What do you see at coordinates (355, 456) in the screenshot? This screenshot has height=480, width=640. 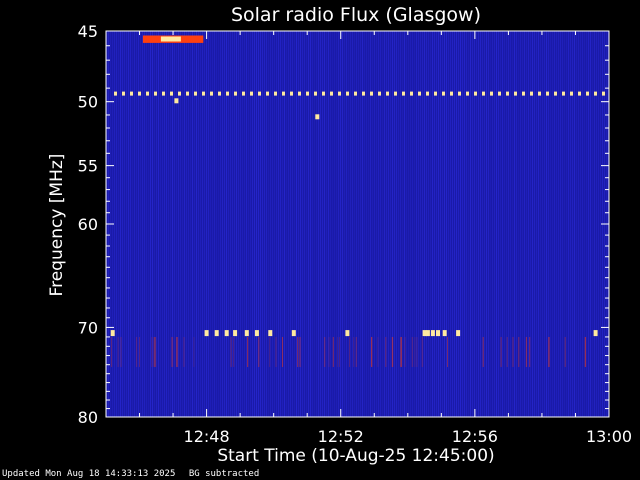 I see `x-axis-label: Start Time (10-Aug-25 12:45:00)` at bounding box center [355, 456].